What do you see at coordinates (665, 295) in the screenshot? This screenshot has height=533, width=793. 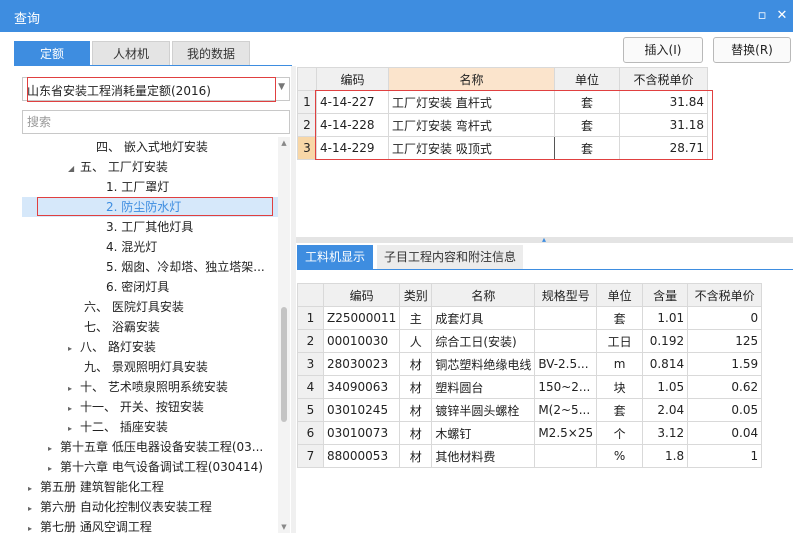 I see `header-qty: 含量` at bounding box center [665, 295].